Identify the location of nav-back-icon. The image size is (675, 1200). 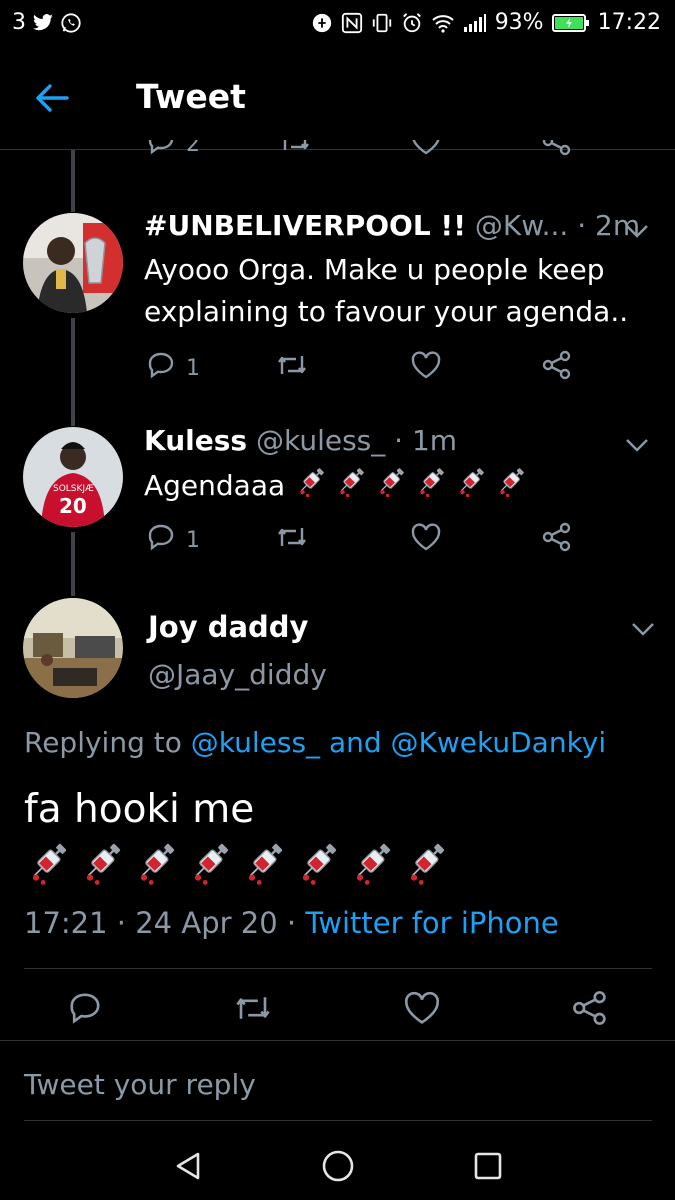
(188, 1166).